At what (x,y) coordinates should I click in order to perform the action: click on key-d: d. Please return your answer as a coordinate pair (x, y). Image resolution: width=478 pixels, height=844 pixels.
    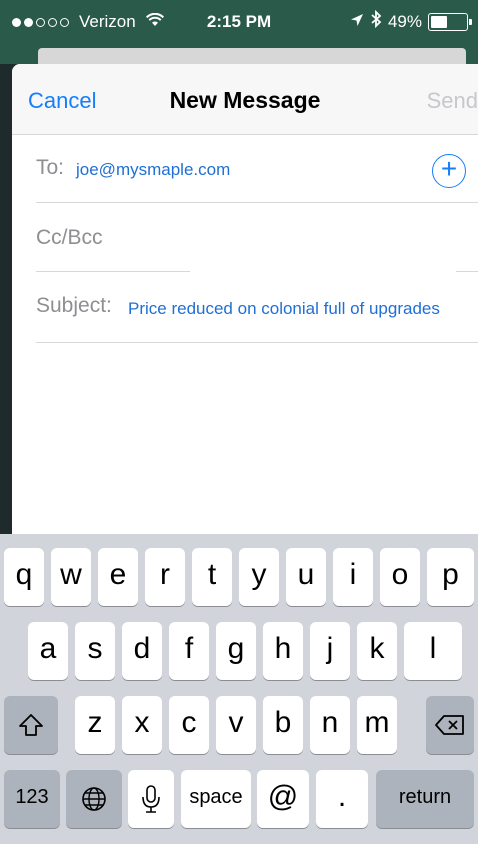
    Looking at the image, I should click on (142, 651).